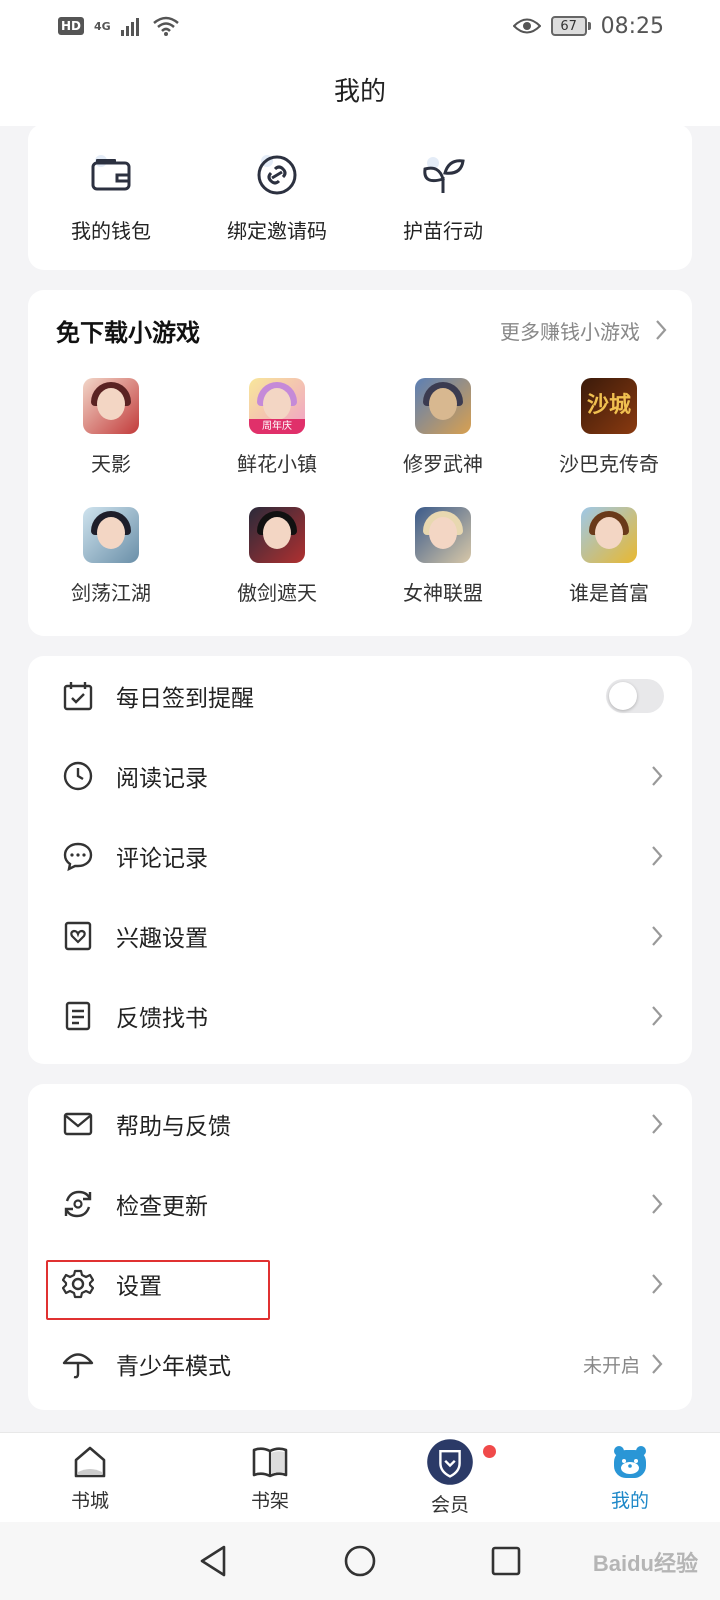  I want to click on status-bar: HD 4G 67 08:25, so click(360, 26).